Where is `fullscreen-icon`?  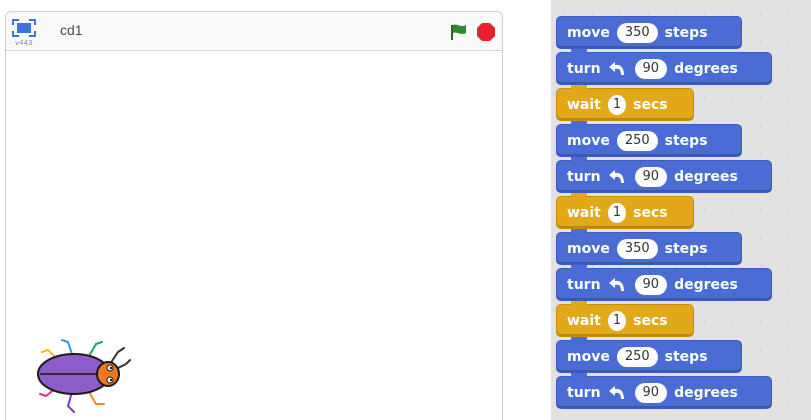 fullscreen-icon is located at coordinates (24, 28).